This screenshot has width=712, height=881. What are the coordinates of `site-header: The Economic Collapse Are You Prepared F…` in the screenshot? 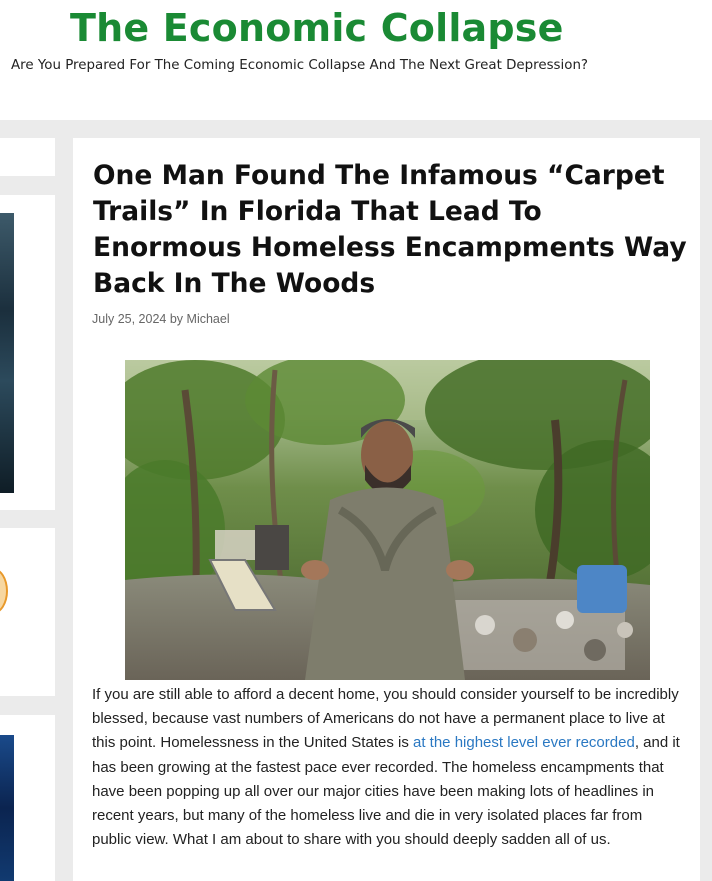 It's located at (356, 60).